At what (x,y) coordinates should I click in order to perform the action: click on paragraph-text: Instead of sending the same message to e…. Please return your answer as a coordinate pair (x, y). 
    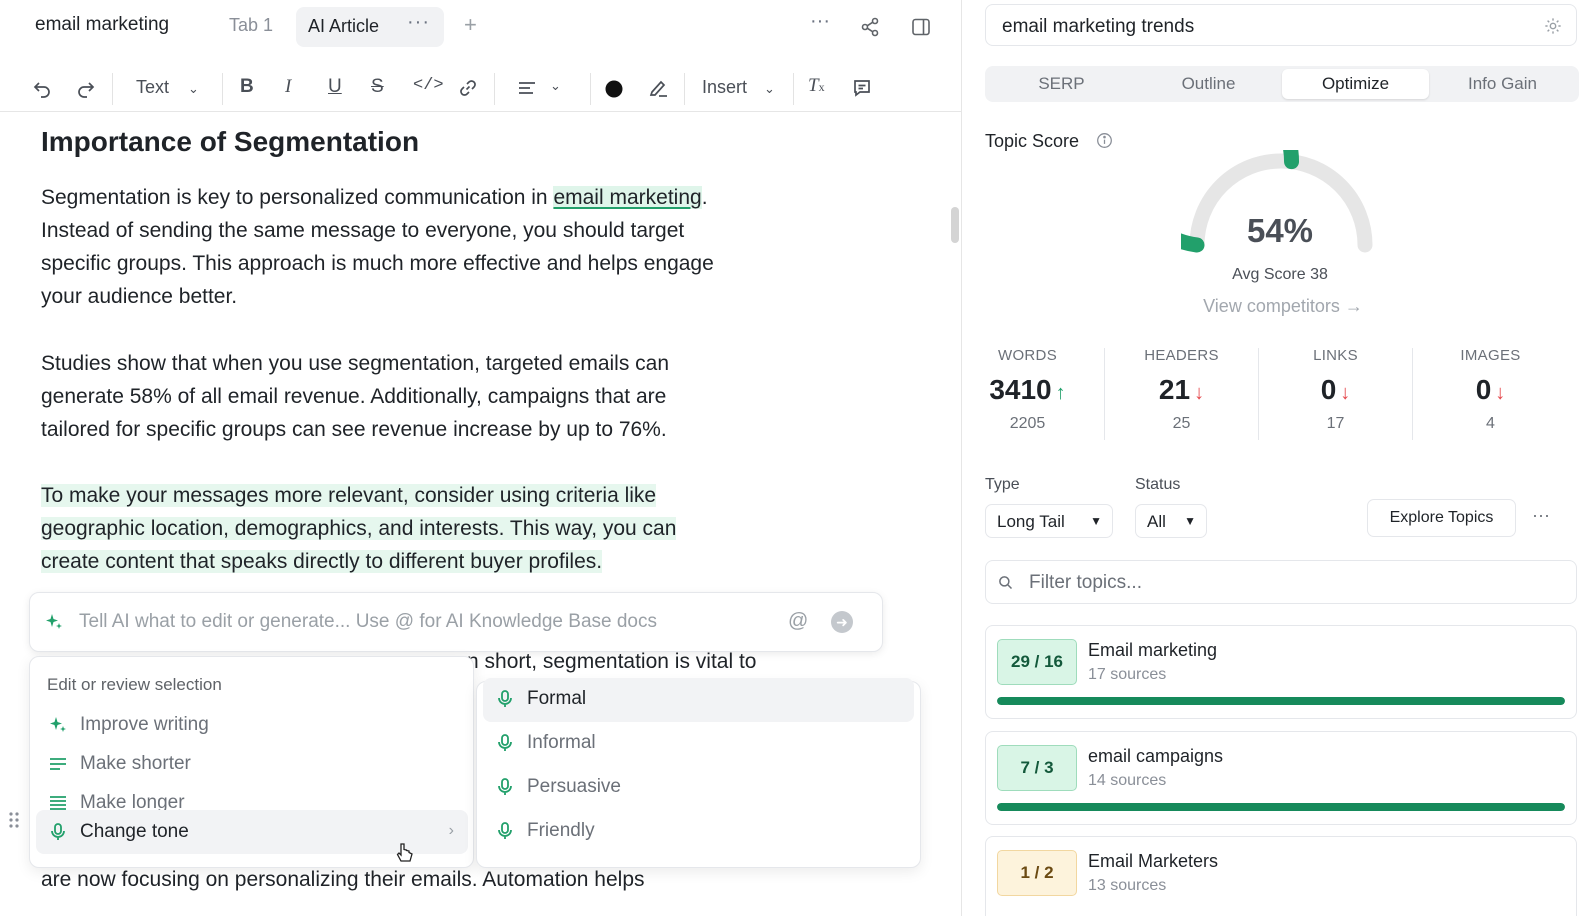
    Looking at the image, I should click on (363, 230).